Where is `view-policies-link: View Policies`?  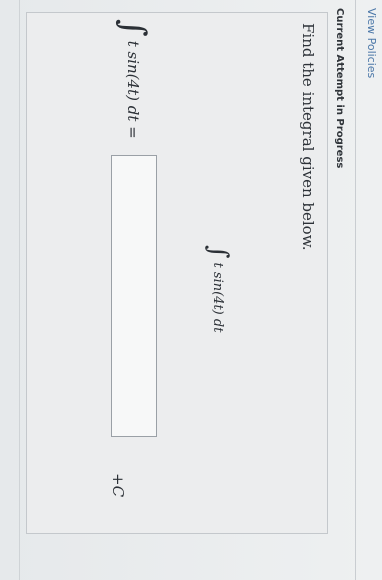 view-policies-link: View Policies is located at coordinates (371, 43).